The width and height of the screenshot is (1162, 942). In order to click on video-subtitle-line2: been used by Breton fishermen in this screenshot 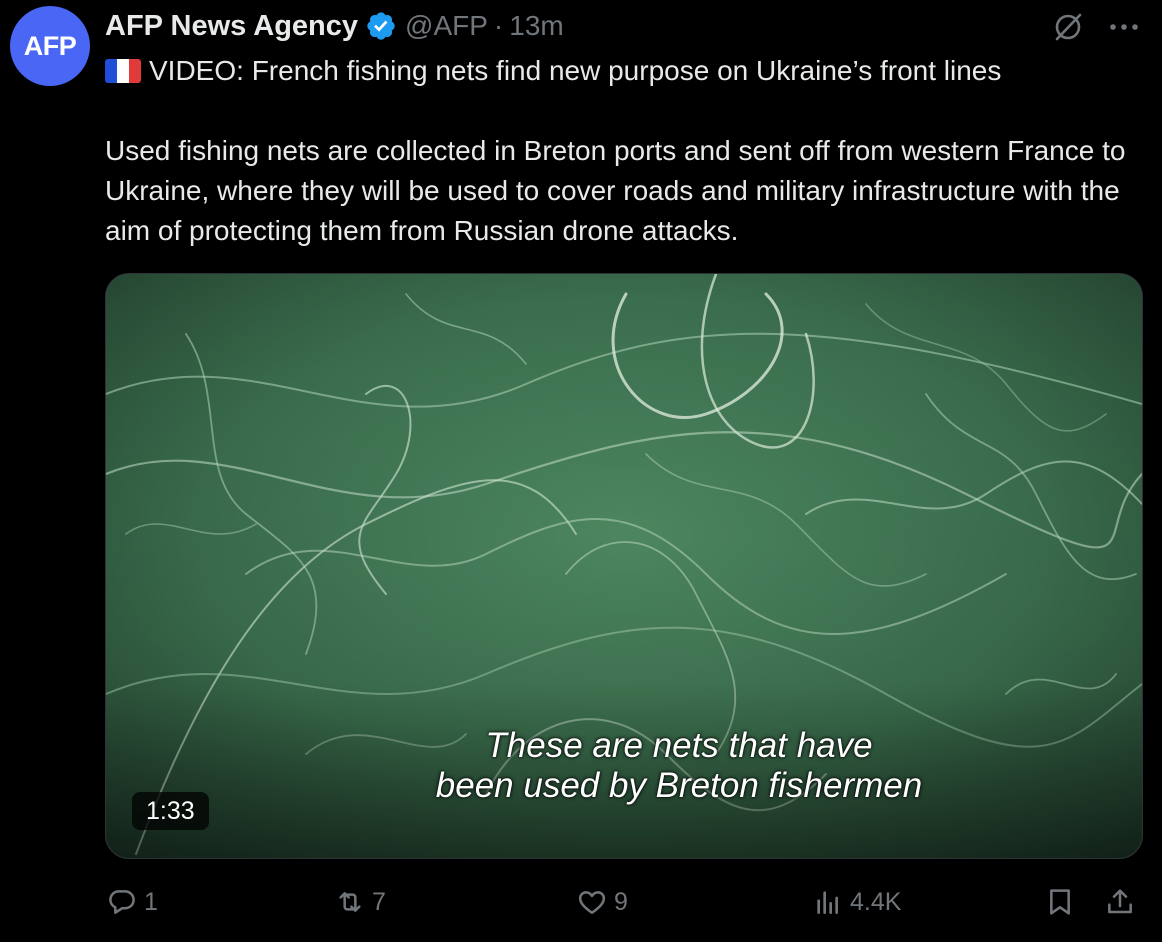, I will do `click(679, 785)`.